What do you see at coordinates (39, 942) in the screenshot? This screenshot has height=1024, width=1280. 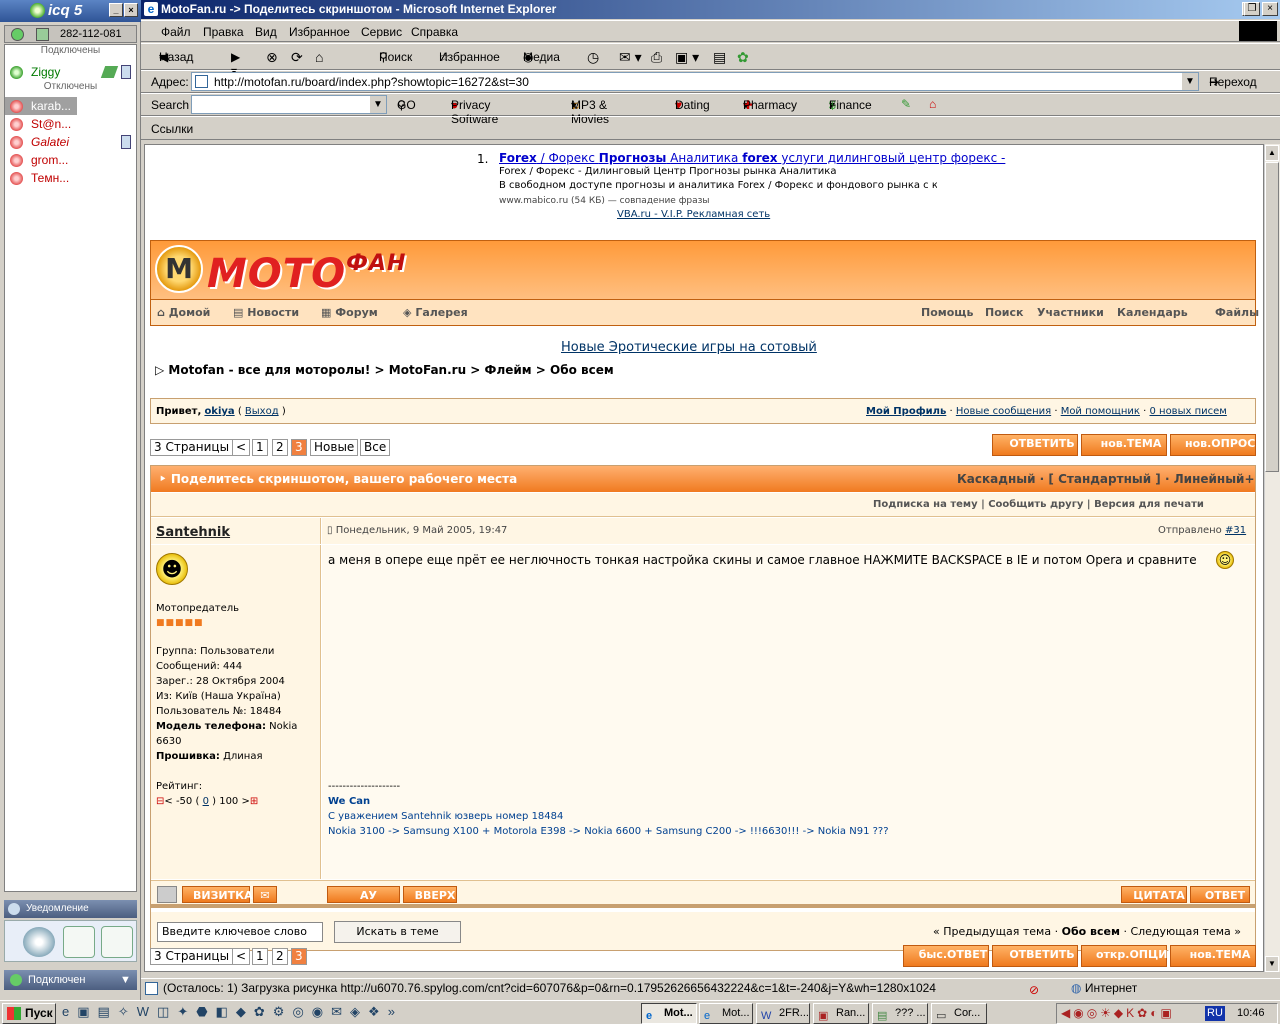 I see `buddies-icon` at bounding box center [39, 942].